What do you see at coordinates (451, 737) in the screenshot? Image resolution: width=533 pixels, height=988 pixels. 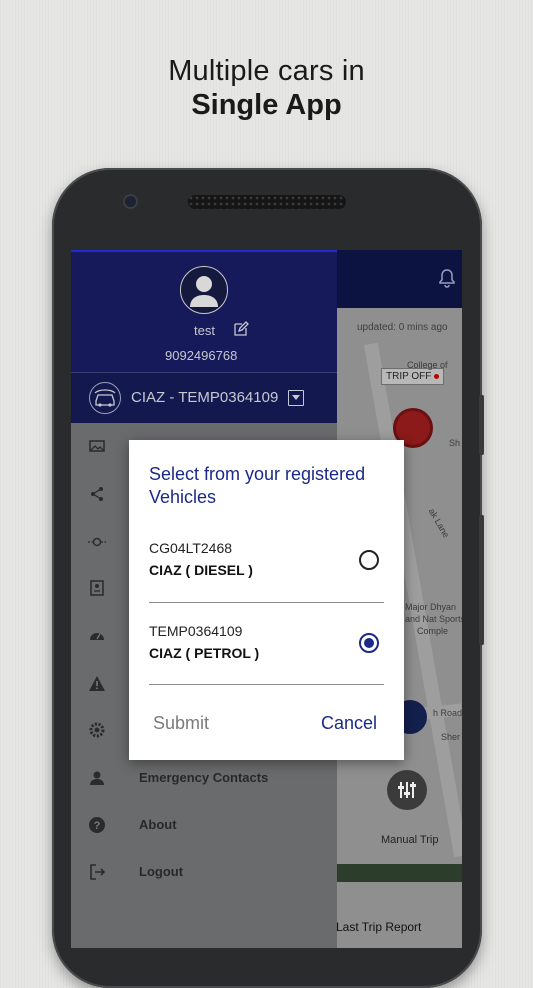 I see `map-label: Sher` at bounding box center [451, 737].